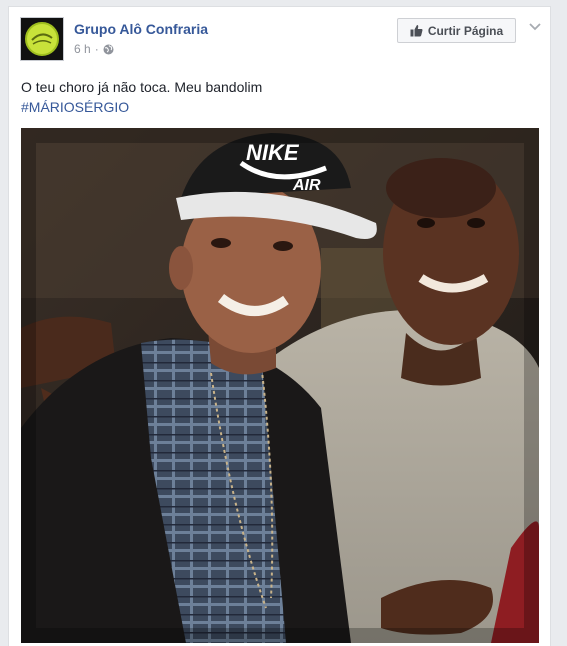  Describe the element at coordinates (82, 49) in the screenshot. I see `post-timestamp: 6 h` at that location.